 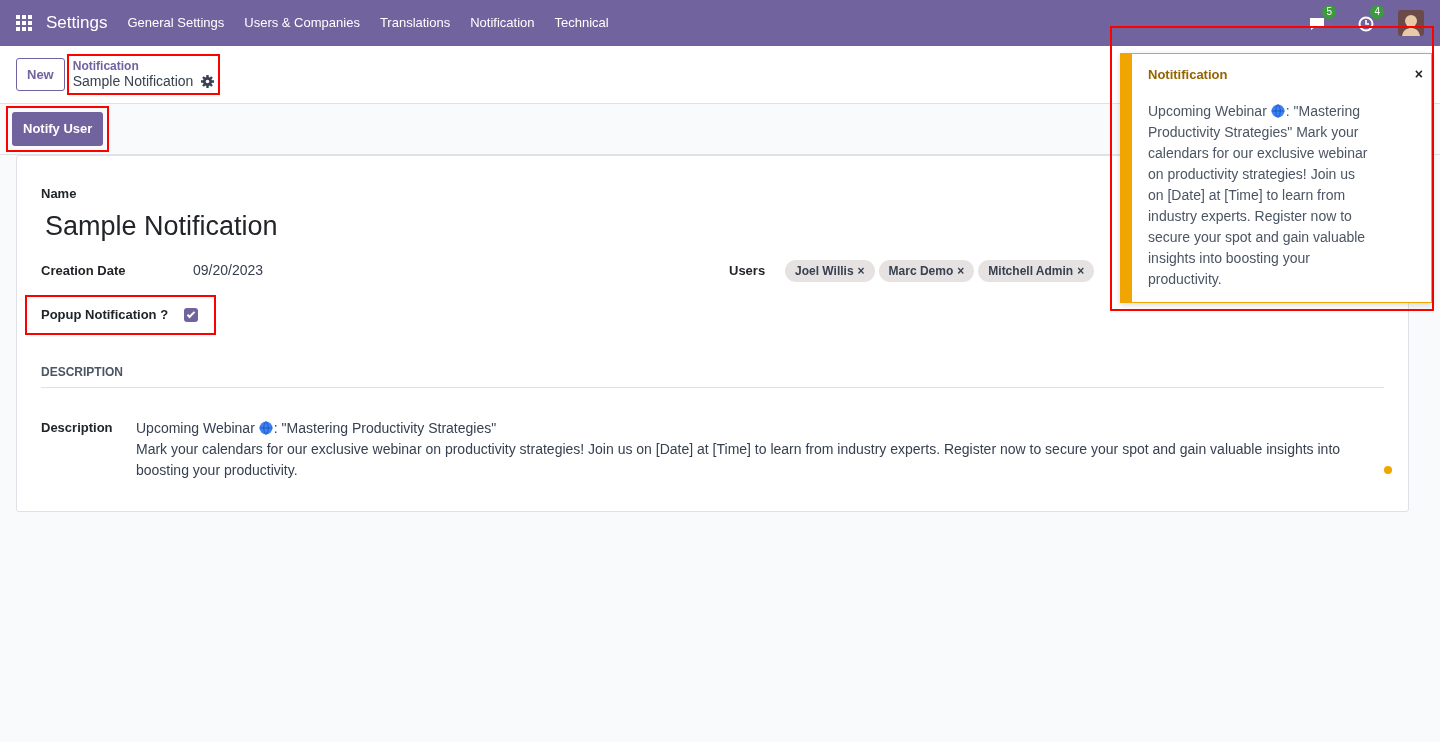 What do you see at coordinates (739, 459) in the screenshot?
I see `description-text: Mark your calendars for our exclusive webinar on productivity strategies! Join us on [Date] at [Time] to learn from industry experts. Register now to secure your spot and gain valuable insights into boosting your productivity.` at bounding box center [739, 459].